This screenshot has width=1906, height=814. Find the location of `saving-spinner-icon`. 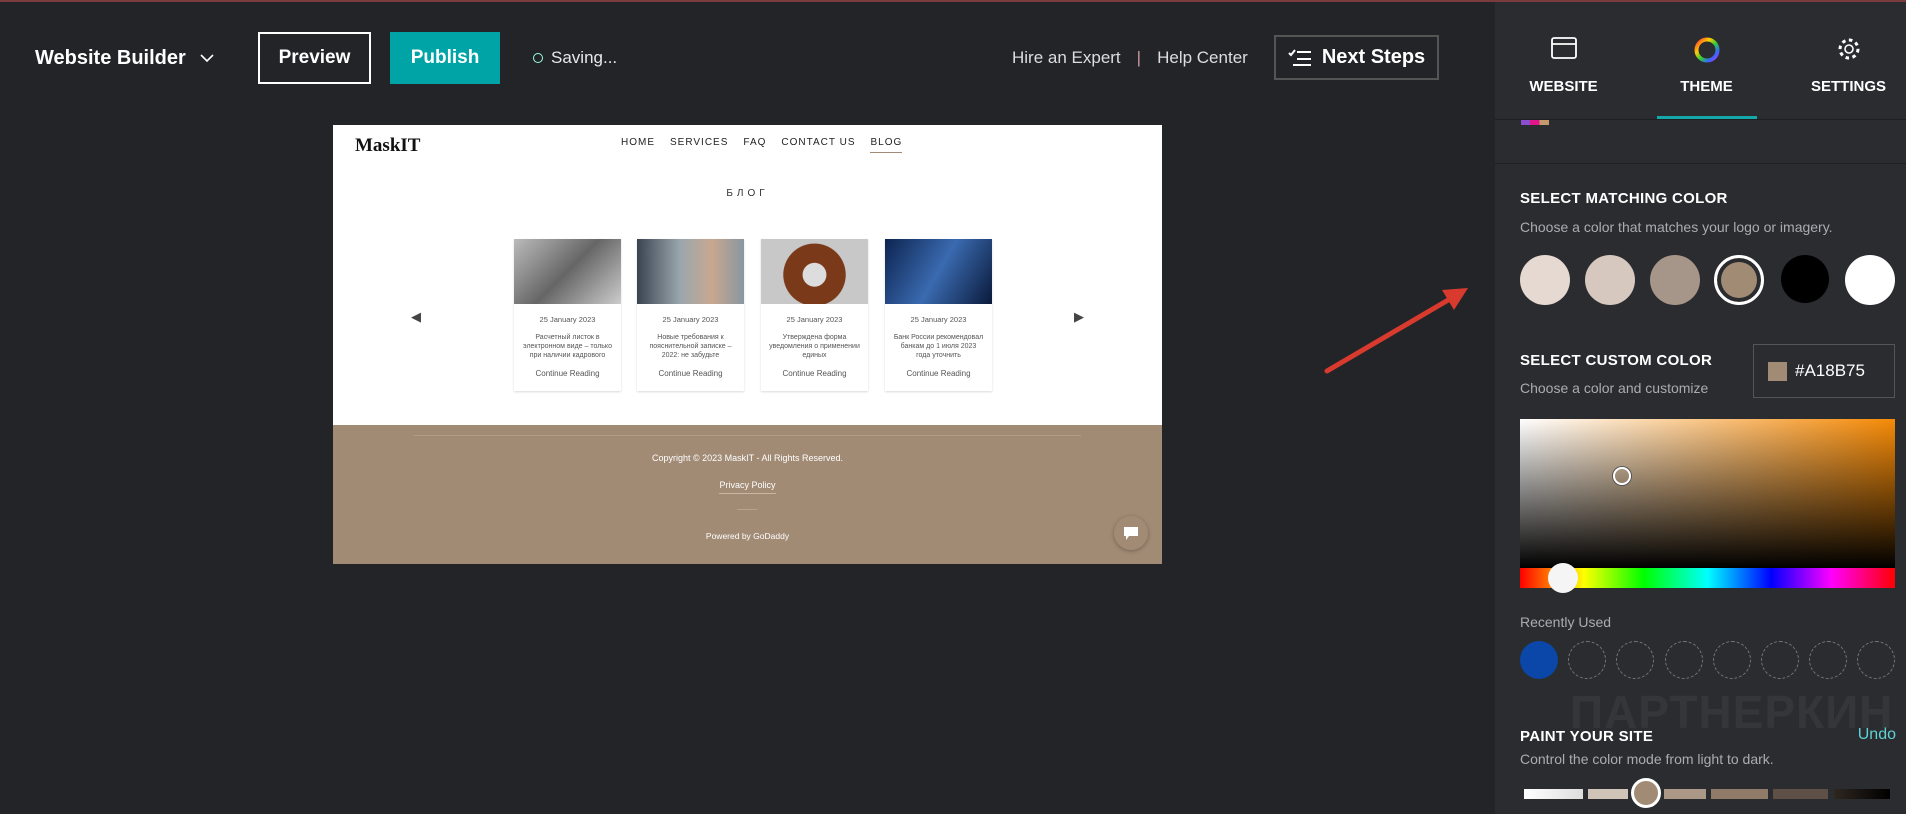

saving-spinner-icon is located at coordinates (538, 58).